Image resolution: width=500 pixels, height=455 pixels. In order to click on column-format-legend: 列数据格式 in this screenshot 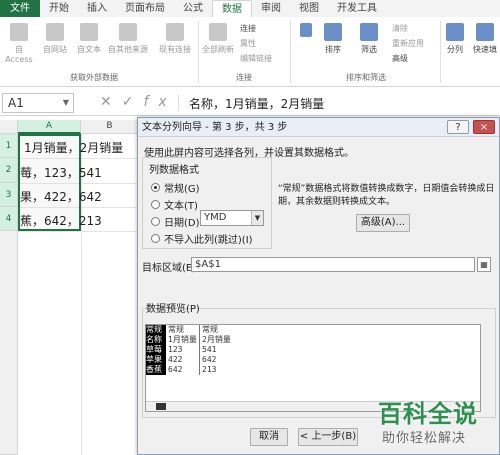, I will do `click(174, 170)`.